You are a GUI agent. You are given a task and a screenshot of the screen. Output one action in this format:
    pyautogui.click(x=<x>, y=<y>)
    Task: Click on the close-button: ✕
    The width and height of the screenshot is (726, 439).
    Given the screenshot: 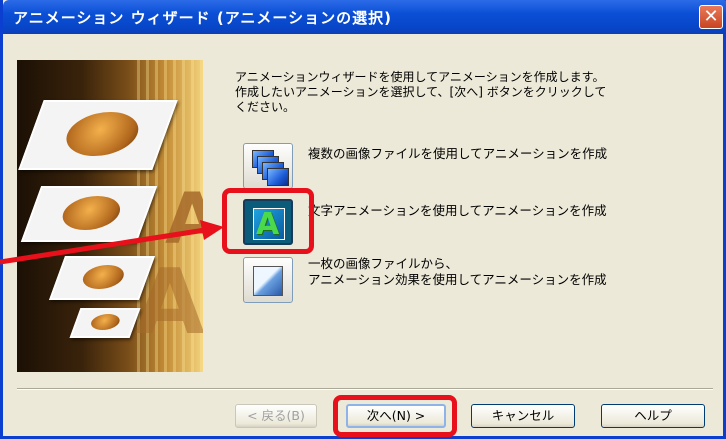 What is the action you would take?
    pyautogui.click(x=711, y=17)
    